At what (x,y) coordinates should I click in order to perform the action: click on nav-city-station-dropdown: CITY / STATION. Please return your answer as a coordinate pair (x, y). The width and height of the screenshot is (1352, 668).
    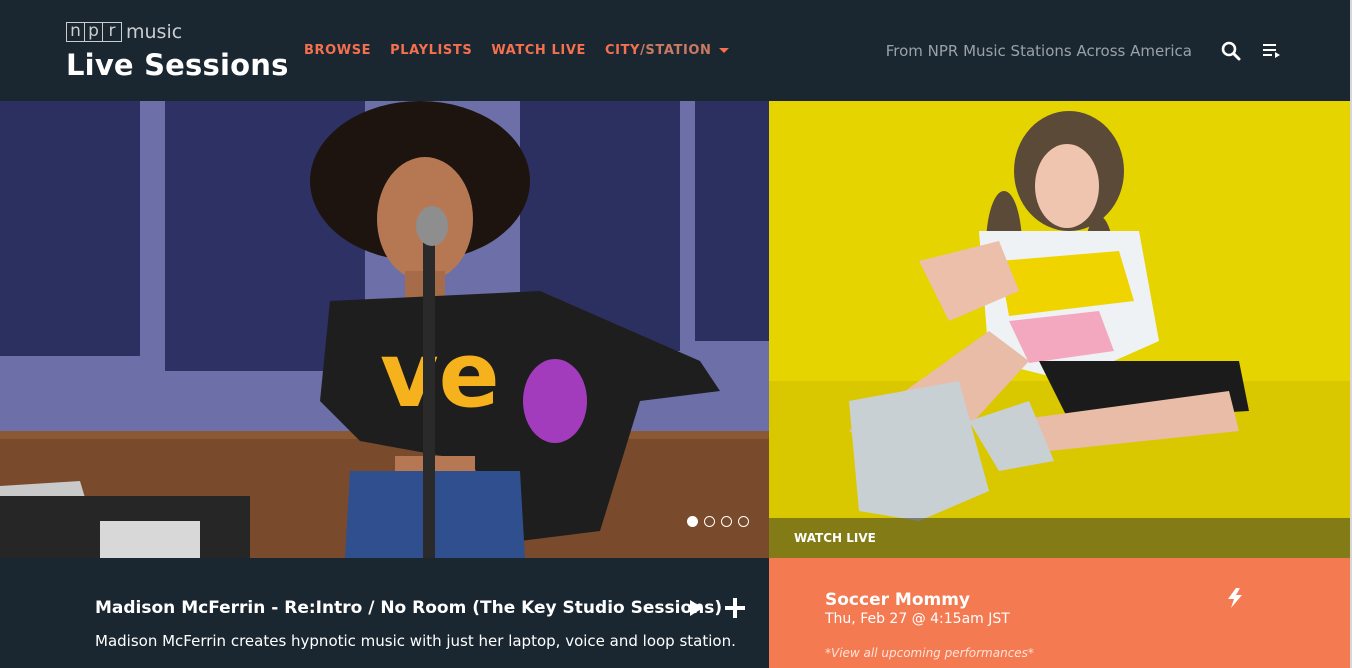
    Looking at the image, I should click on (667, 50).